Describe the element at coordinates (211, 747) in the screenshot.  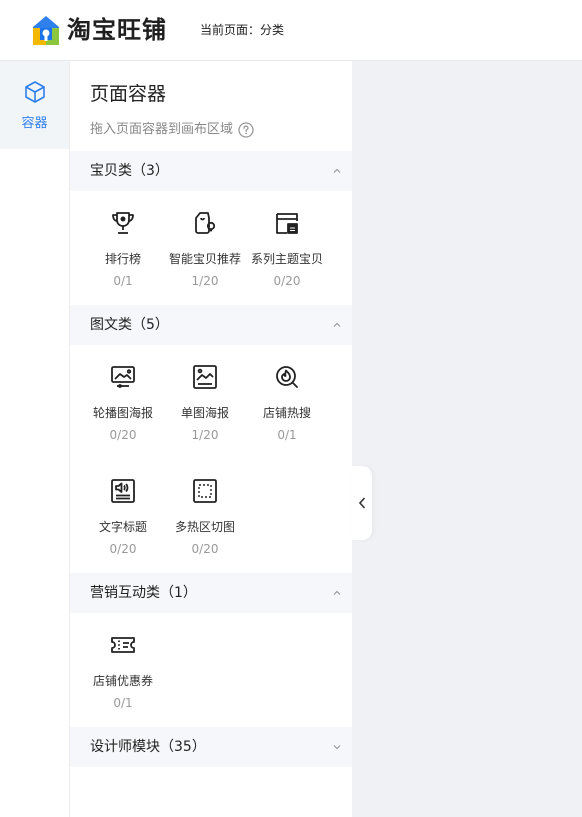
I see `category-header-designer: 设计师模块（35）` at that location.